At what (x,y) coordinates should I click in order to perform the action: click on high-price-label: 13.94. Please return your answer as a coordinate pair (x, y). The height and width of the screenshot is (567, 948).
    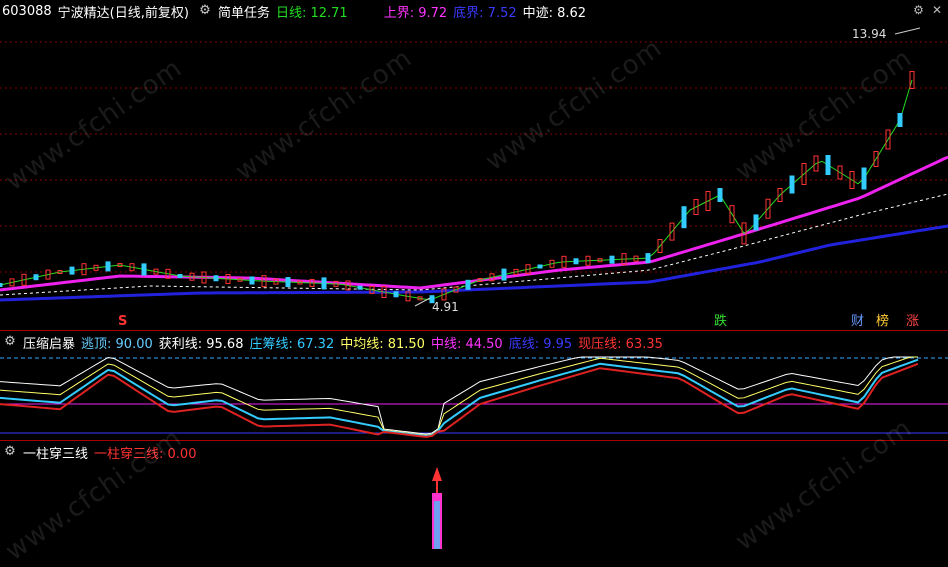
    Looking at the image, I should click on (869, 34).